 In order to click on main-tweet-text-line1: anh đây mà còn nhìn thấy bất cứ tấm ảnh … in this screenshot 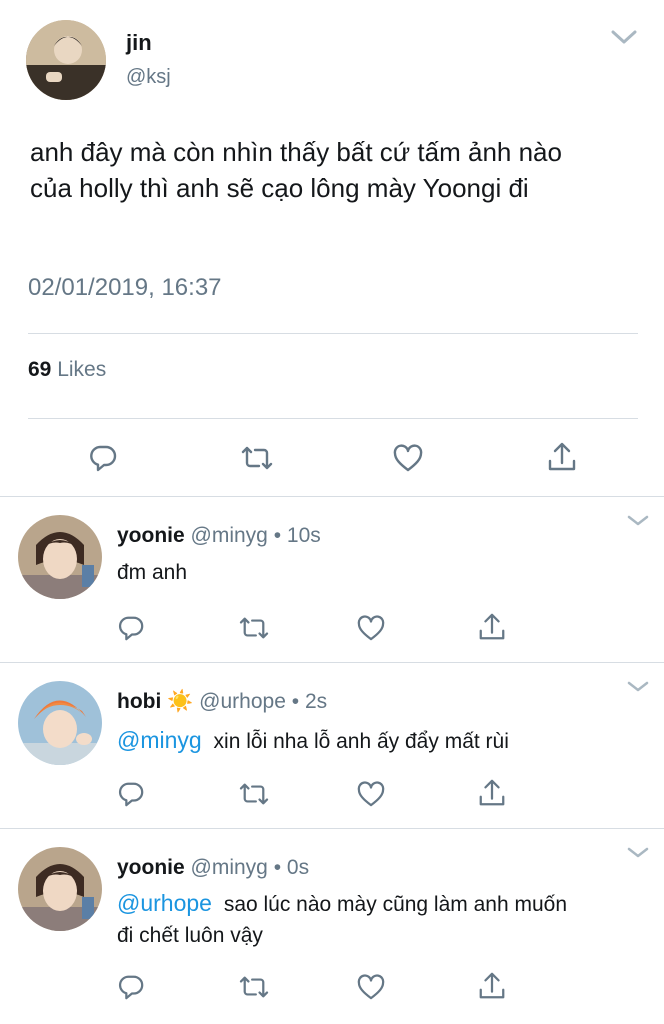, I will do `click(296, 152)`.